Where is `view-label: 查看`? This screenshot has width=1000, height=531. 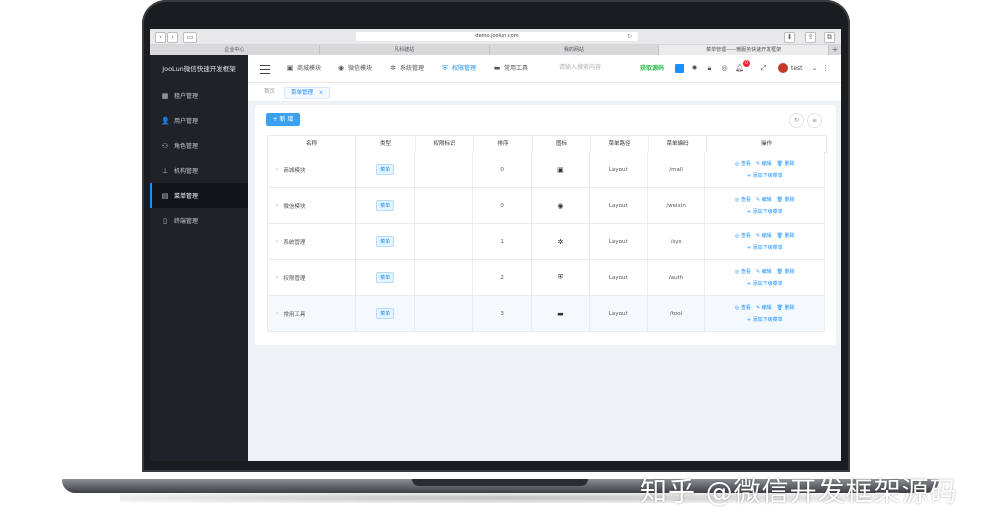
view-label: 查看 is located at coordinates (745, 200).